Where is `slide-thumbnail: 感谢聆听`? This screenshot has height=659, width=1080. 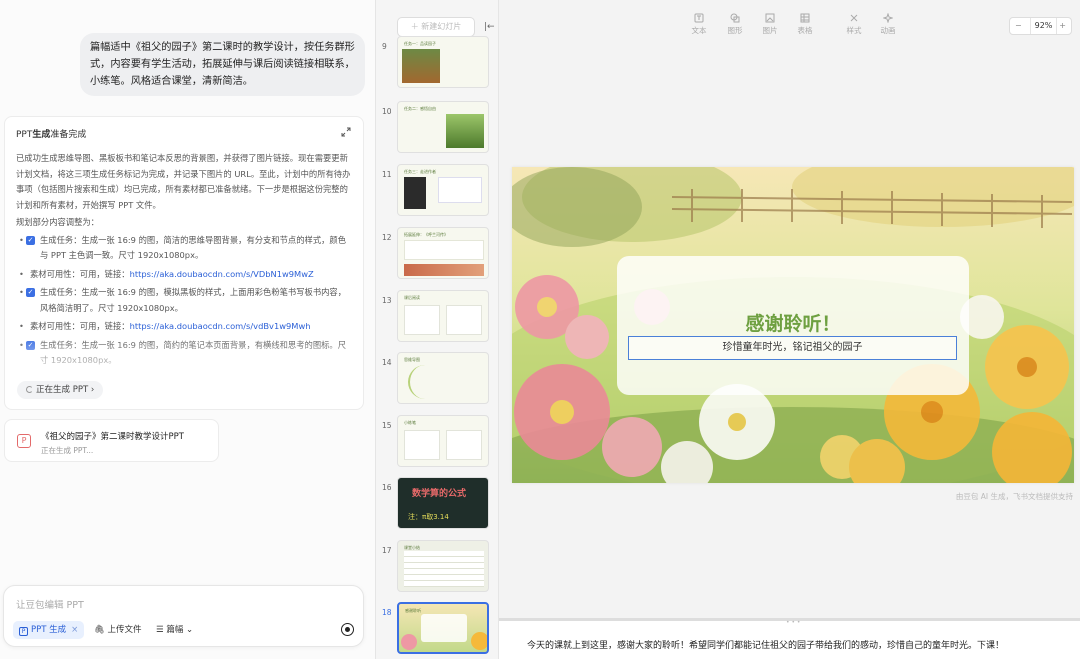
slide-thumbnail: 感谢聆听 is located at coordinates (443, 628).